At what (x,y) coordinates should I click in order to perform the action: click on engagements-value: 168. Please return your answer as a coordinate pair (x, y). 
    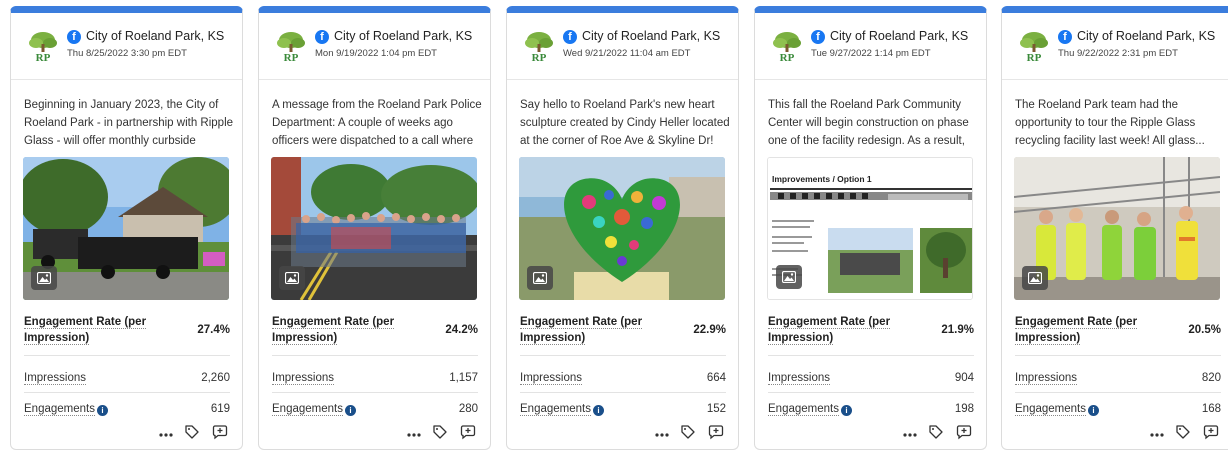
    Looking at the image, I should click on (1211, 409).